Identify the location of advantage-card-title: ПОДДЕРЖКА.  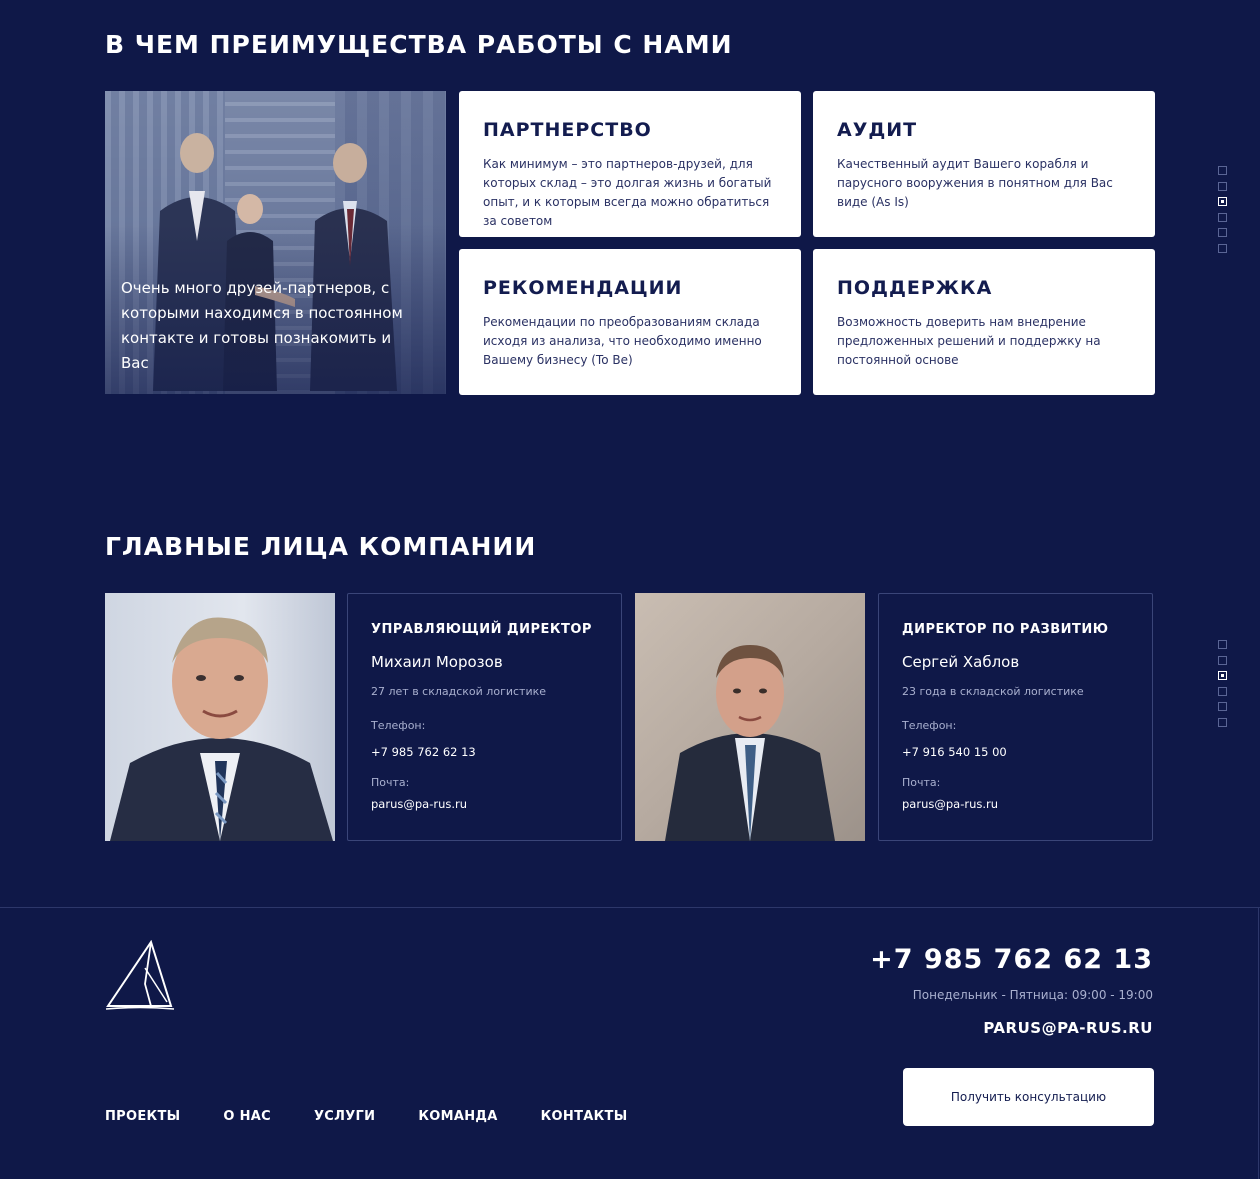
(915, 288).